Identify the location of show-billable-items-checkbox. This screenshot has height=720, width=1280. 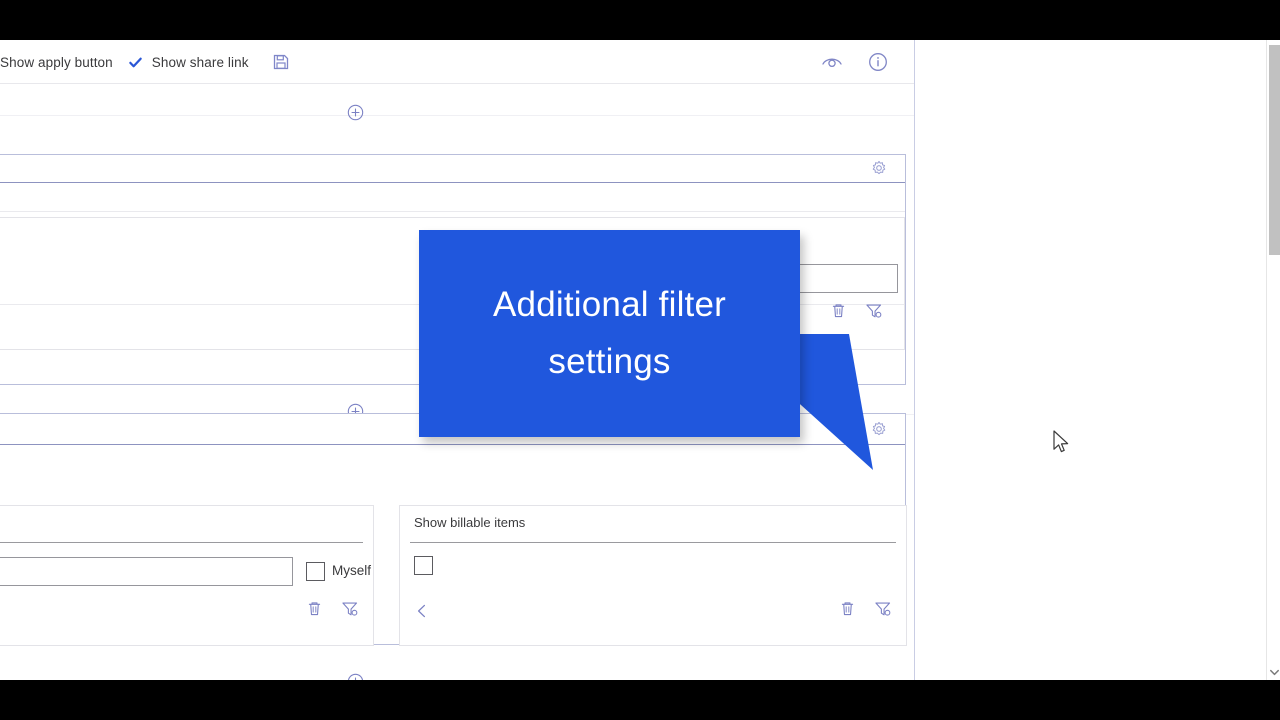
(423, 565).